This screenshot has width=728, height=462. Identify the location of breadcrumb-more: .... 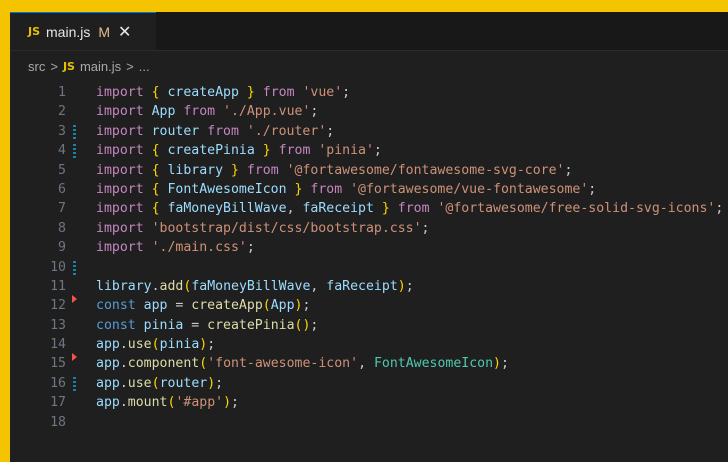
(144, 66).